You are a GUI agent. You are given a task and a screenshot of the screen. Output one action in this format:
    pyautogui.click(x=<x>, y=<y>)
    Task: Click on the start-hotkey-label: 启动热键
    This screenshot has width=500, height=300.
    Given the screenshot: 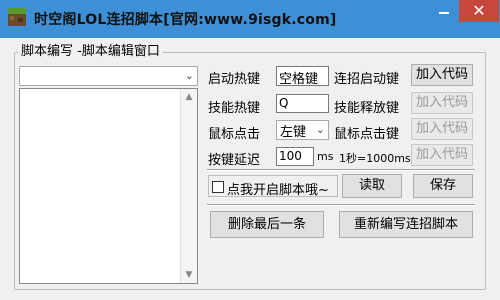 What is the action you would take?
    pyautogui.click(x=234, y=79)
    